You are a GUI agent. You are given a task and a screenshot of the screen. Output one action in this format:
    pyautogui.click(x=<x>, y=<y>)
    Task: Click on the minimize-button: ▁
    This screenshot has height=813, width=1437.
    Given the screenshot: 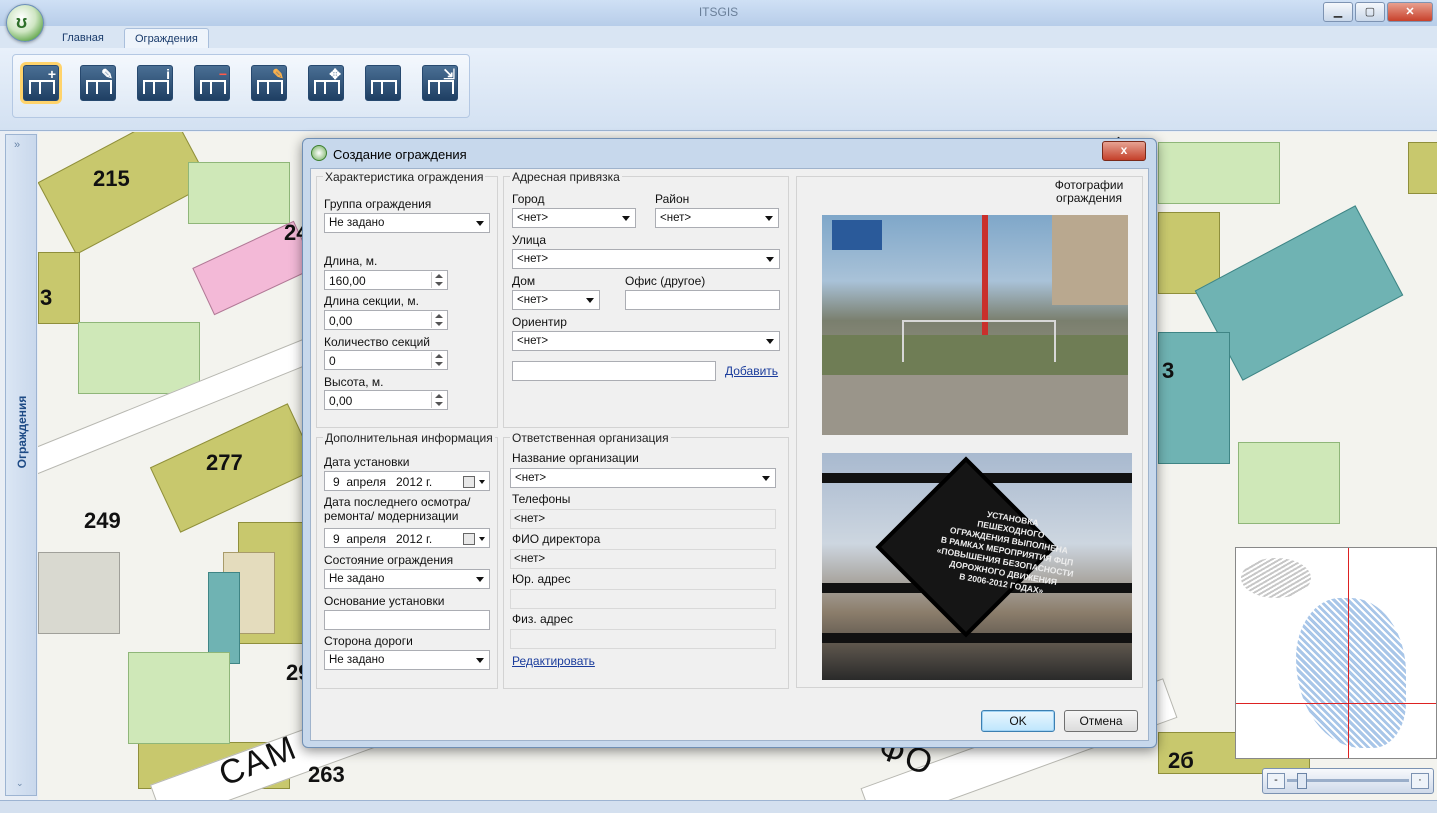 What is the action you would take?
    pyautogui.click(x=1338, y=12)
    